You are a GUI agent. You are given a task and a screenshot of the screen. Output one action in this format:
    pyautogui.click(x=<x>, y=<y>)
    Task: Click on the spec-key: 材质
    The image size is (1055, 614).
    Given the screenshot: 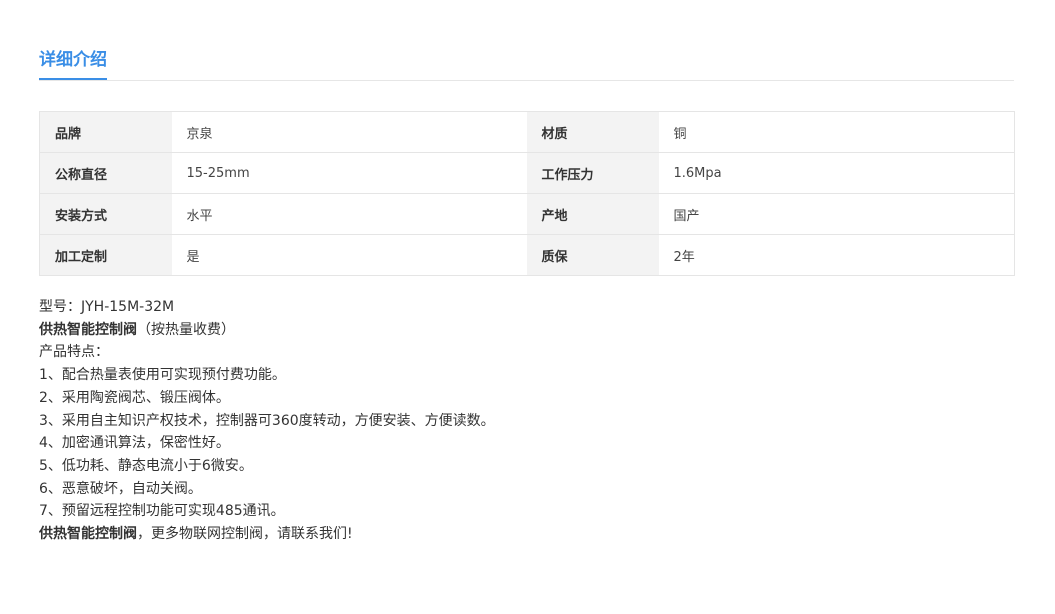 What is the action you would take?
    pyautogui.click(x=592, y=132)
    